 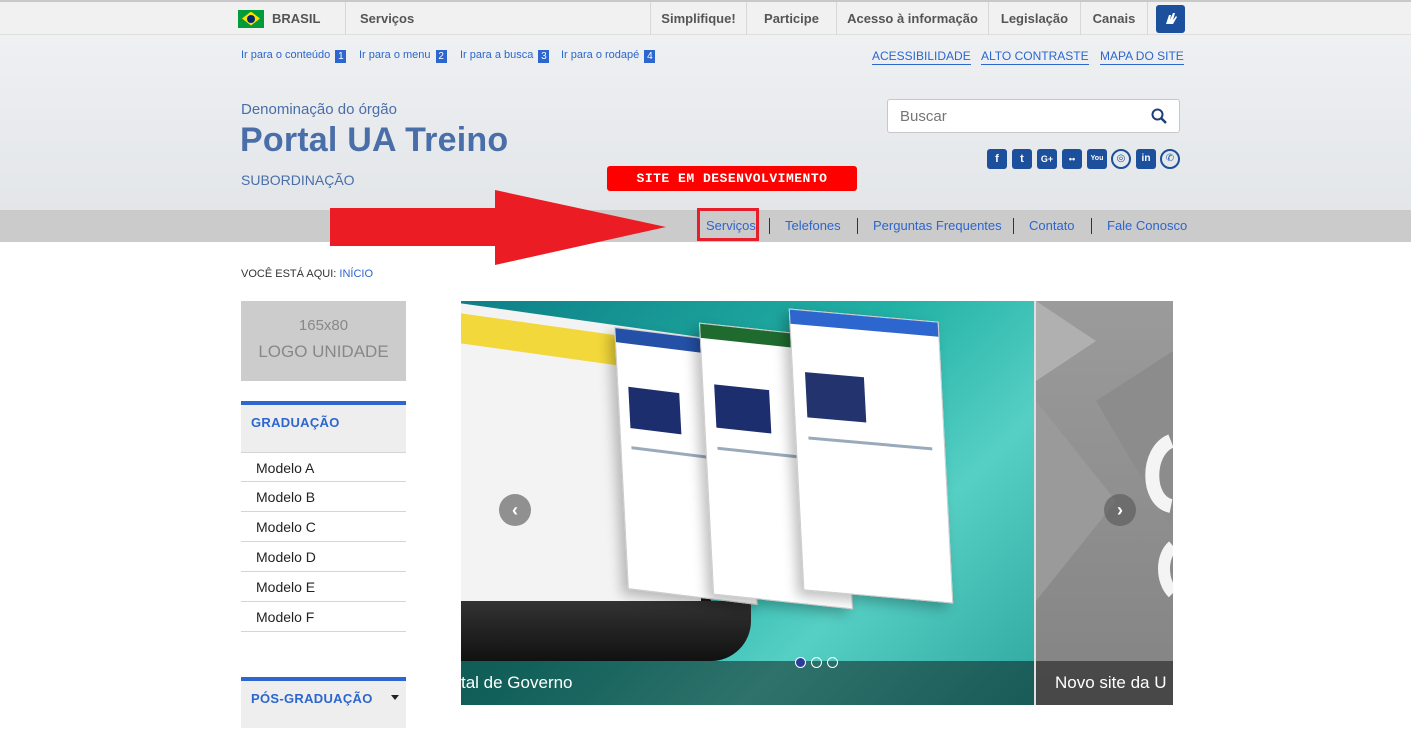 What do you see at coordinates (497, 55) in the screenshot?
I see `skip-link-label: Ir para a busca` at bounding box center [497, 55].